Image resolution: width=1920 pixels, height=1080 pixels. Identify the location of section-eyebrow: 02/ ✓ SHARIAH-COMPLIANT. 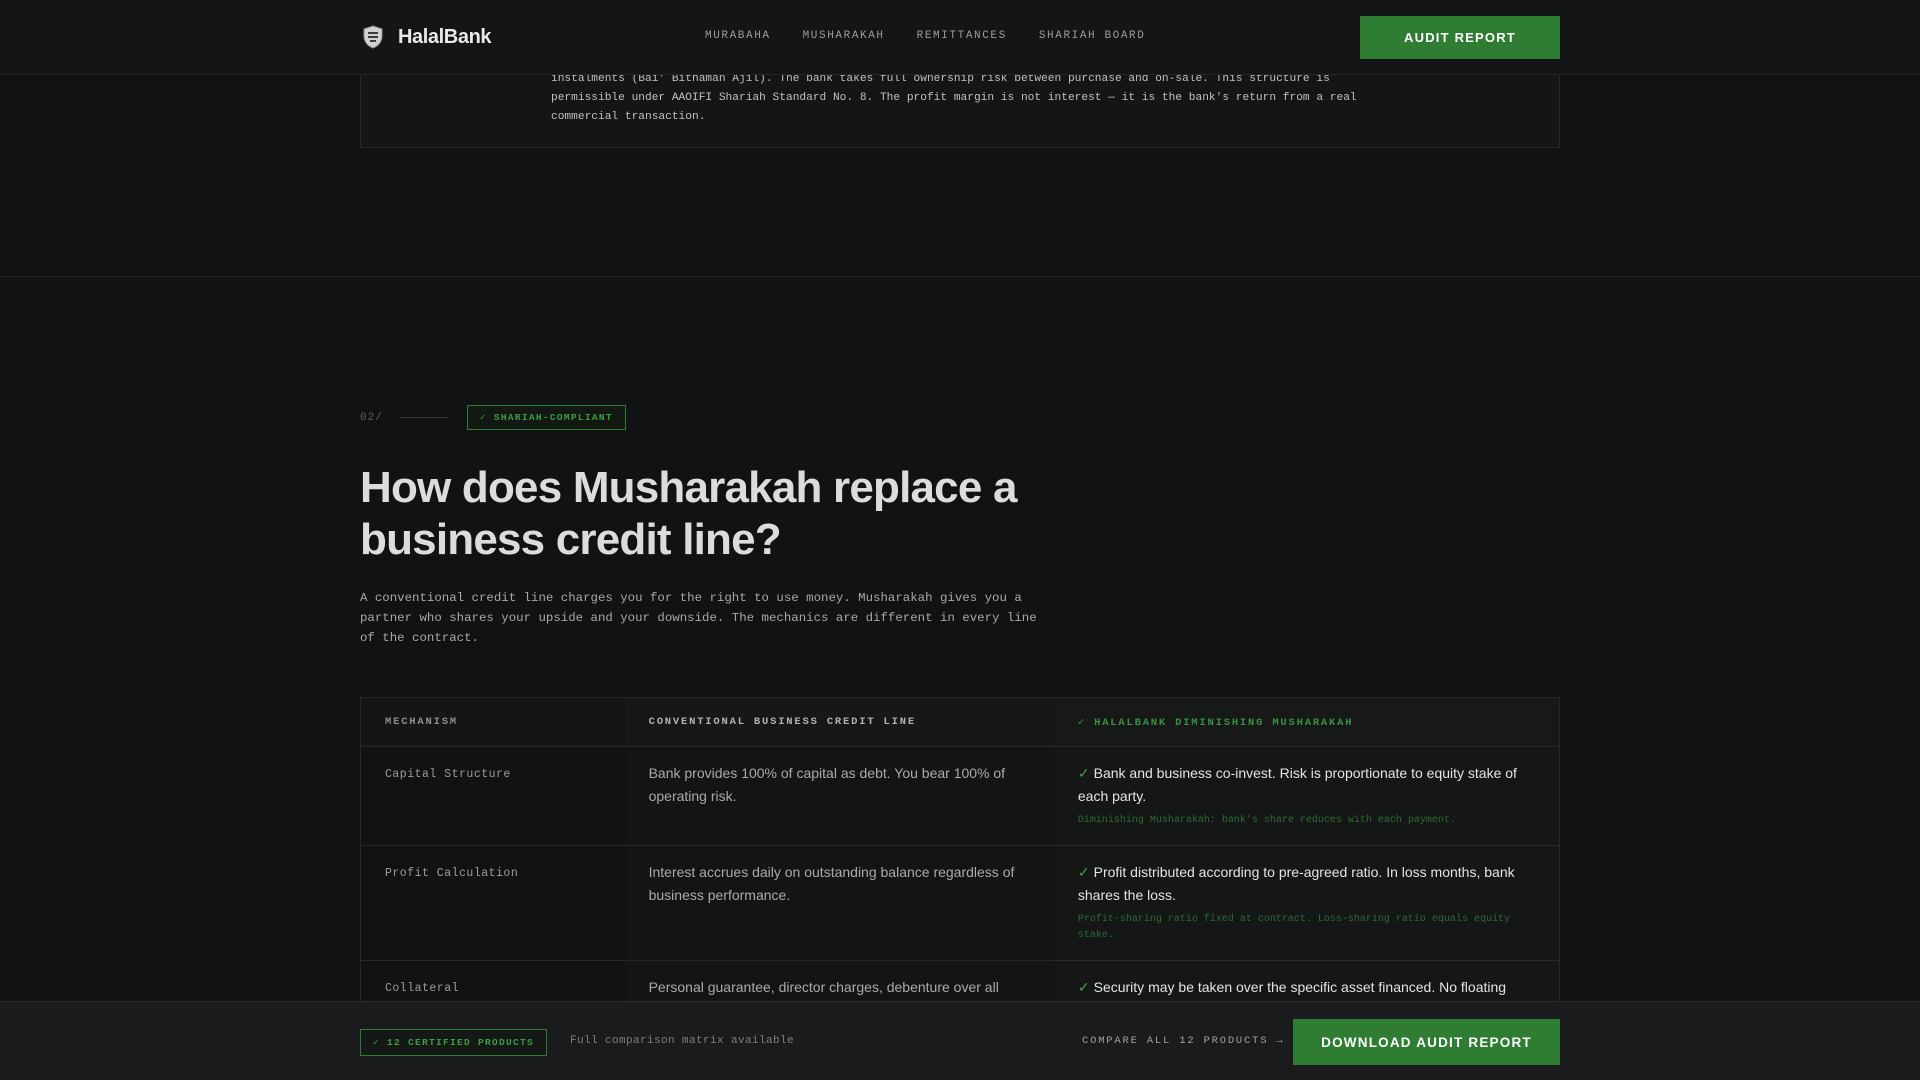
(493, 417).